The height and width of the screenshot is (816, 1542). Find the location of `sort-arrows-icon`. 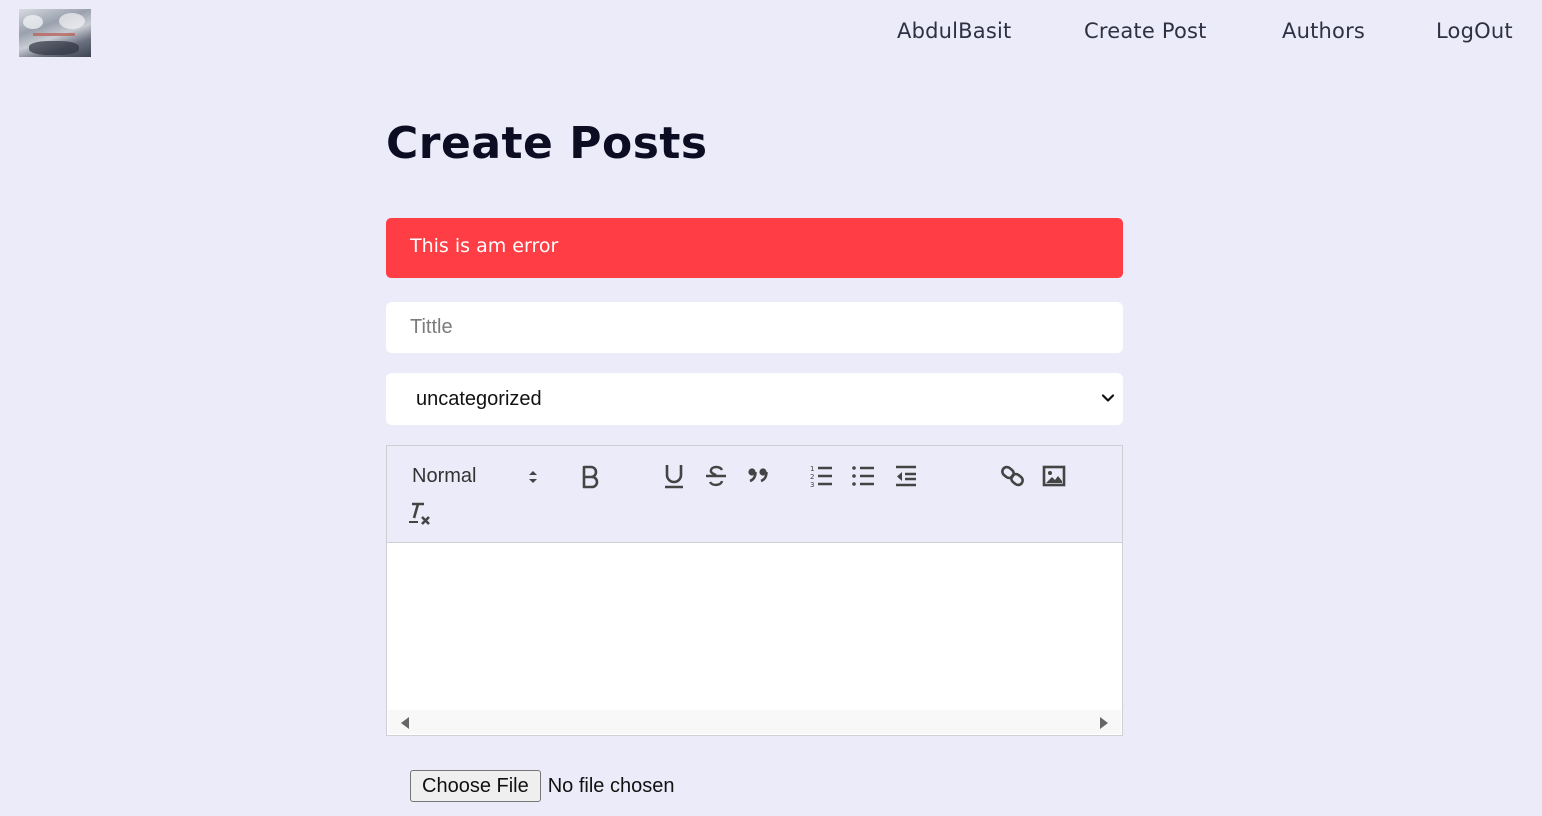

sort-arrows-icon is located at coordinates (533, 477).